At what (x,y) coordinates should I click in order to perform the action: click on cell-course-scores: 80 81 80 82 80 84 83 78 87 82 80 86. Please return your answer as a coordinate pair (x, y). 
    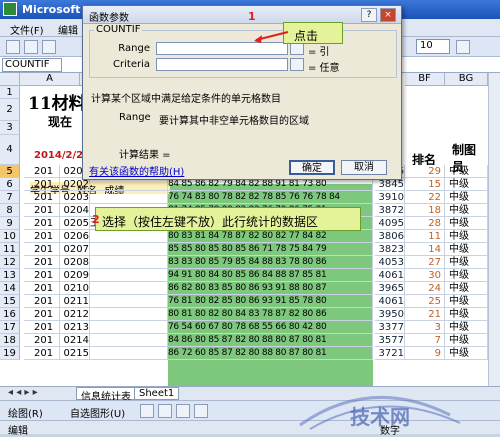
    Looking at the image, I should click on (270, 314).